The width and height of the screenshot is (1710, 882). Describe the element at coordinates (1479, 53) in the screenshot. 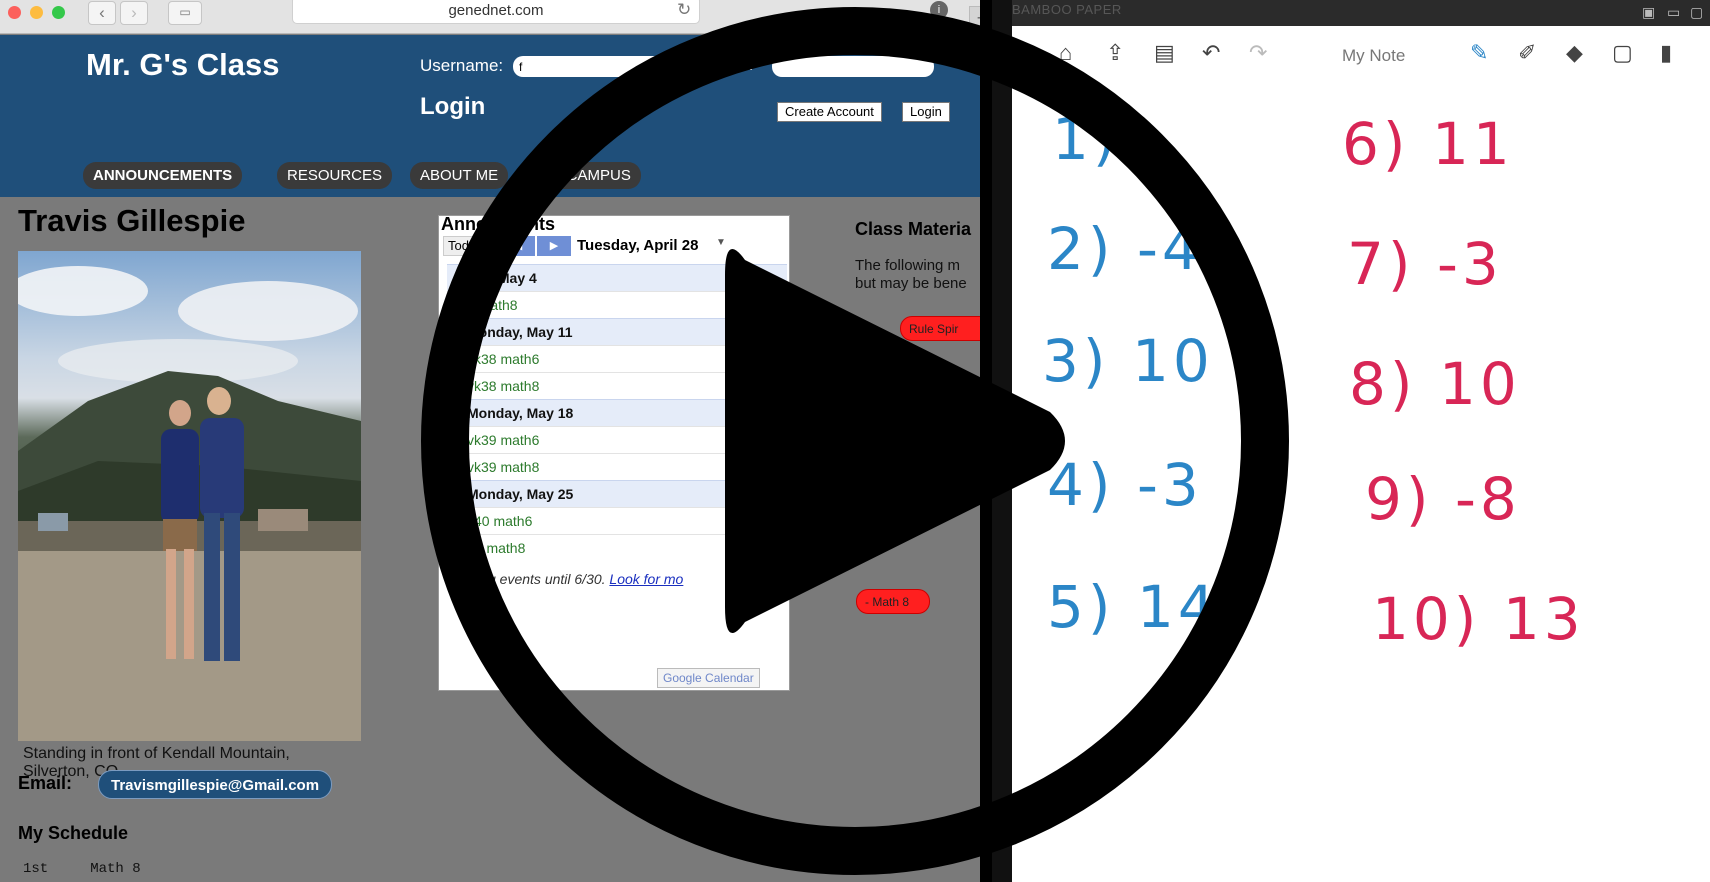

I see `pen-icon: ✎` at that location.